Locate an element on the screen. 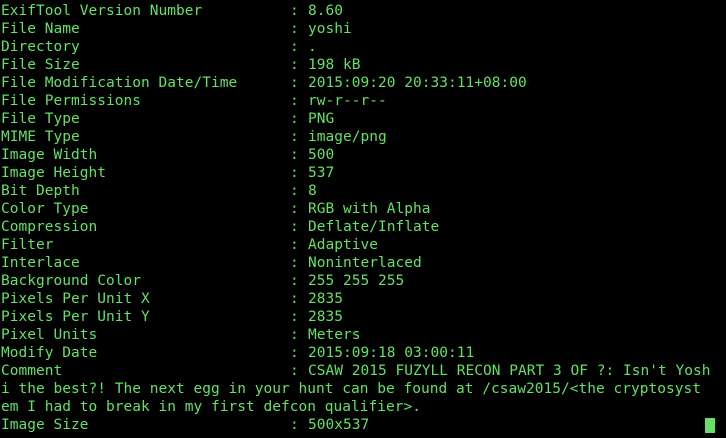 The width and height of the screenshot is (726, 438). exif-key: Image Width is located at coordinates (49, 155).